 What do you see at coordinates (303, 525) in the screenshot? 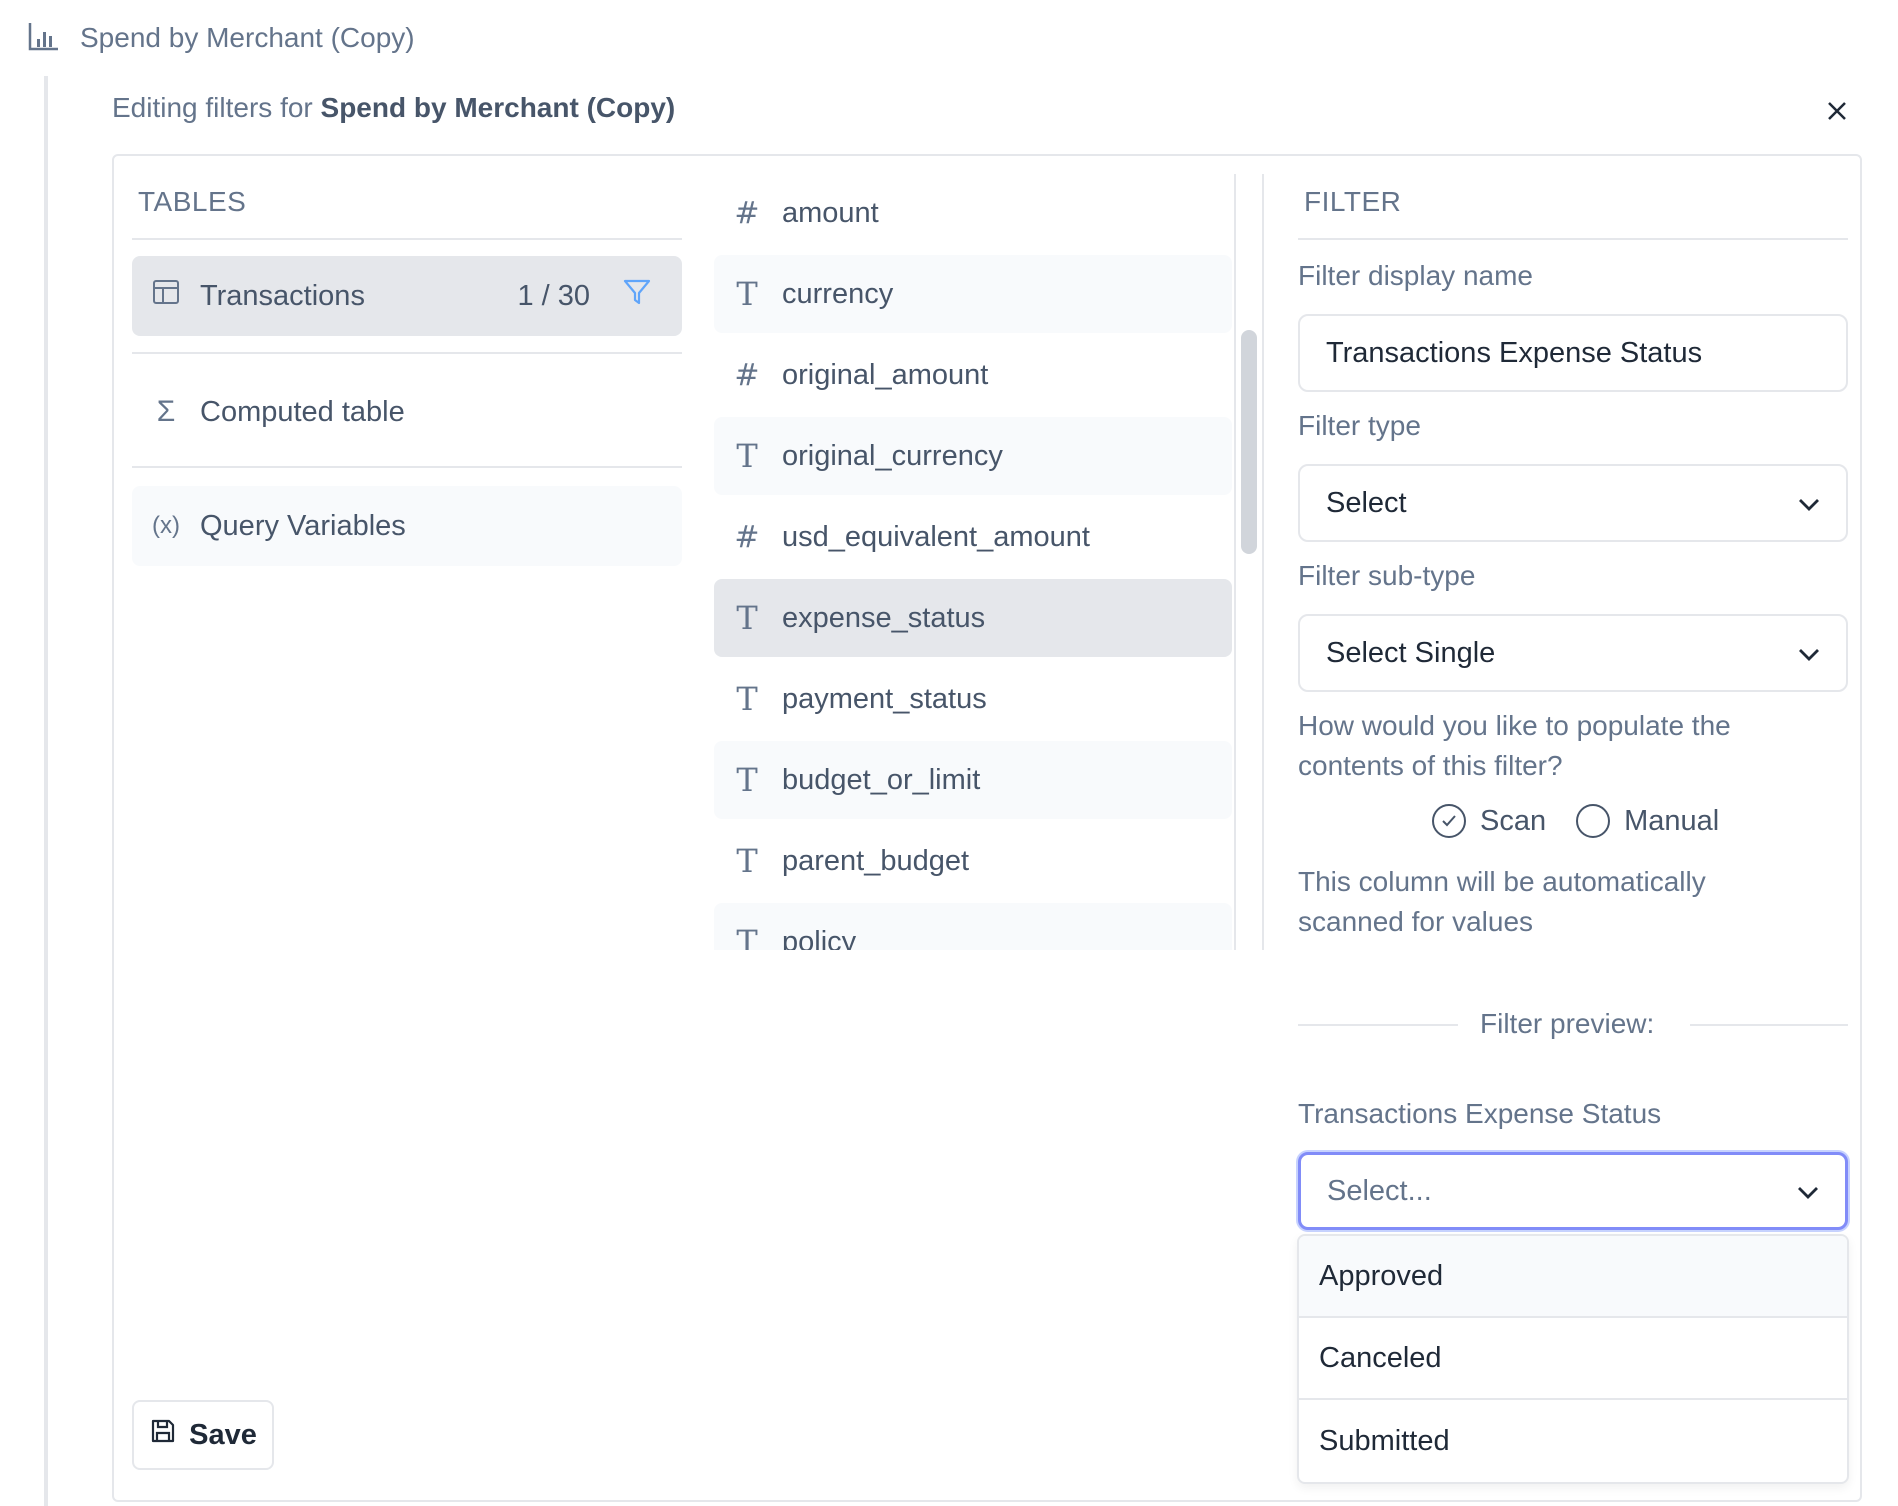
I see `table-item-label: Query Variables` at bounding box center [303, 525].